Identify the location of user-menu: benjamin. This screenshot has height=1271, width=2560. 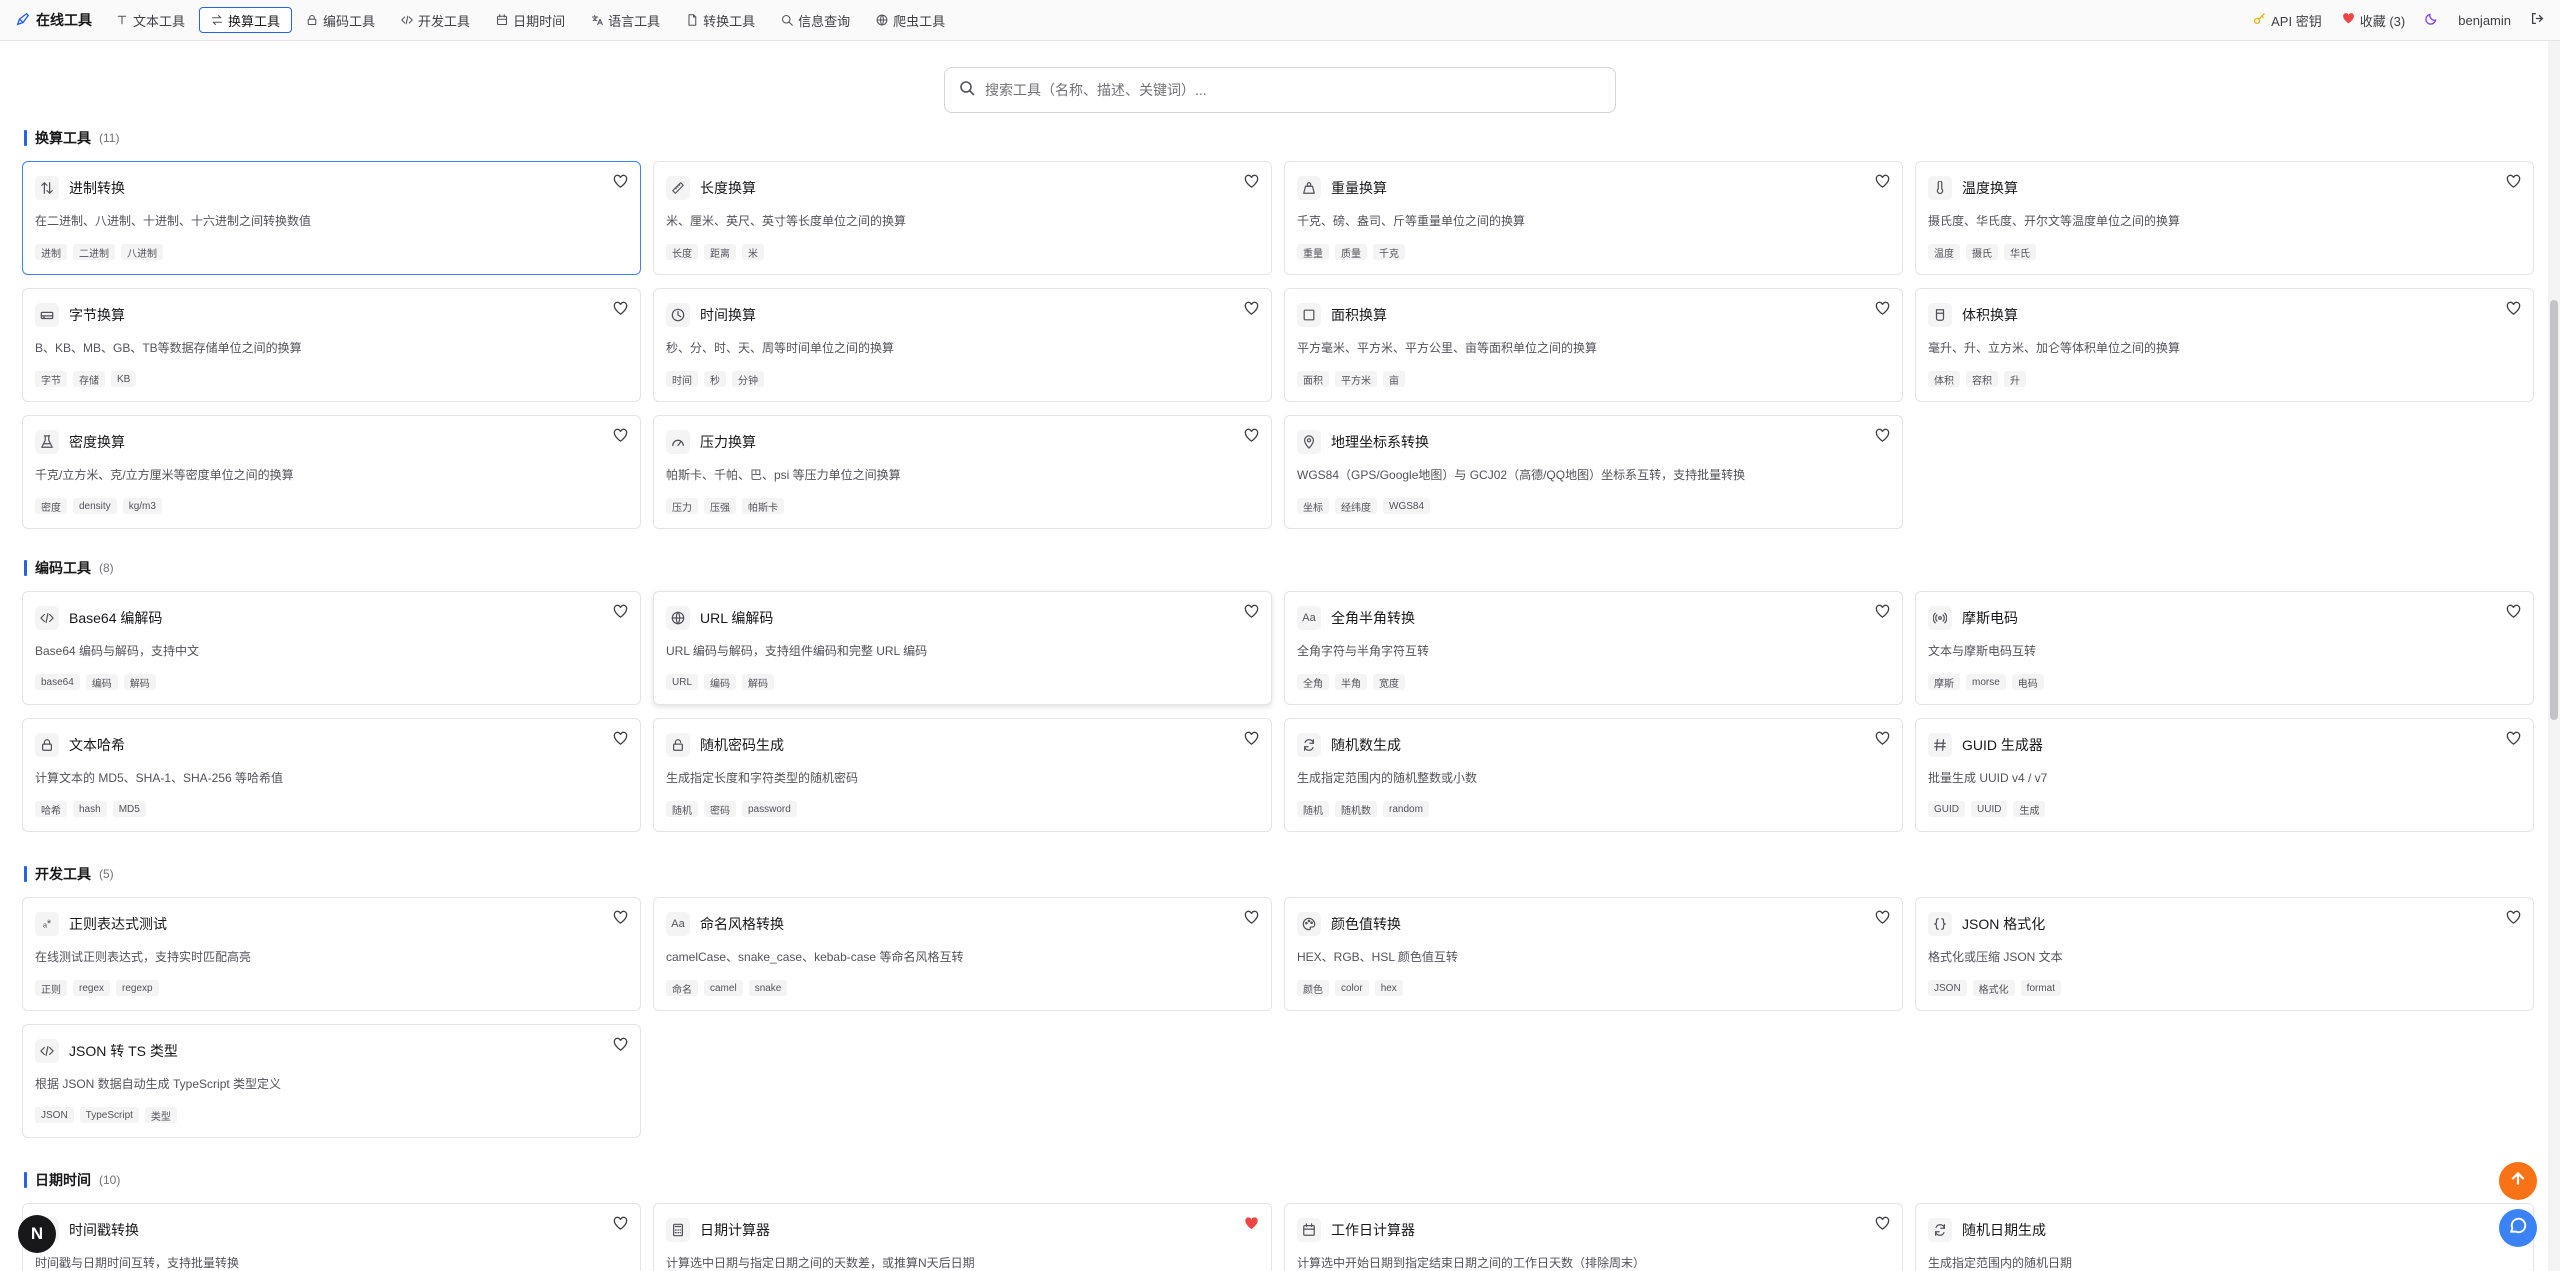
(2484, 20).